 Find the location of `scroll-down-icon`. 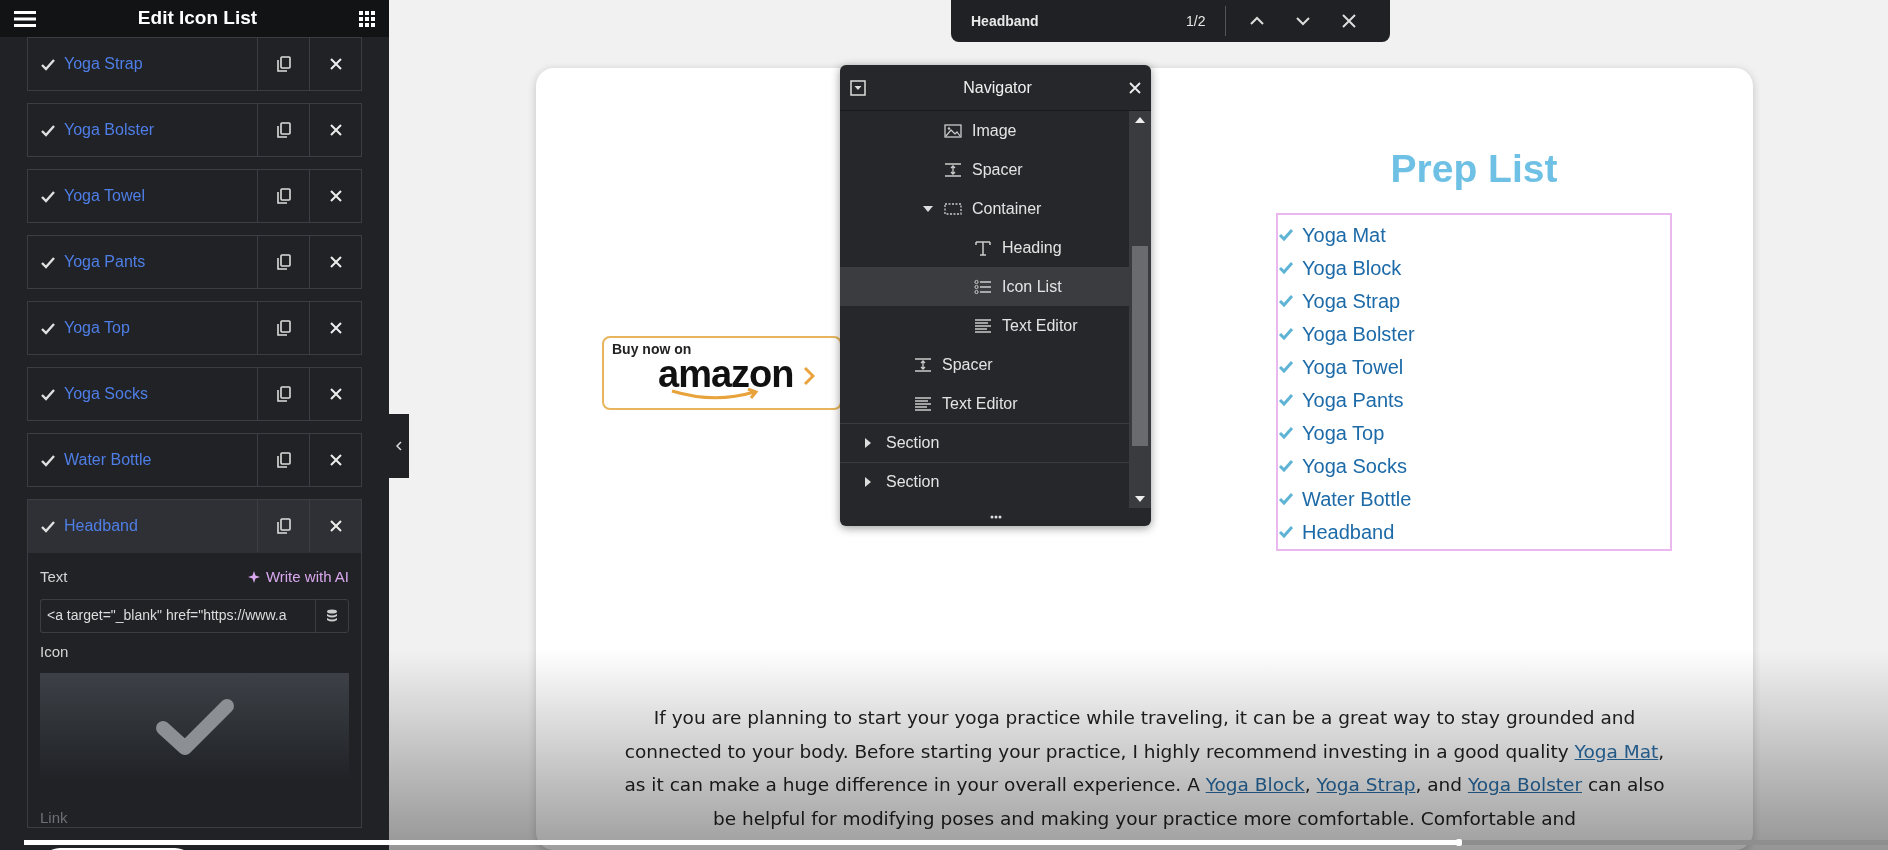

scroll-down-icon is located at coordinates (1140, 499).